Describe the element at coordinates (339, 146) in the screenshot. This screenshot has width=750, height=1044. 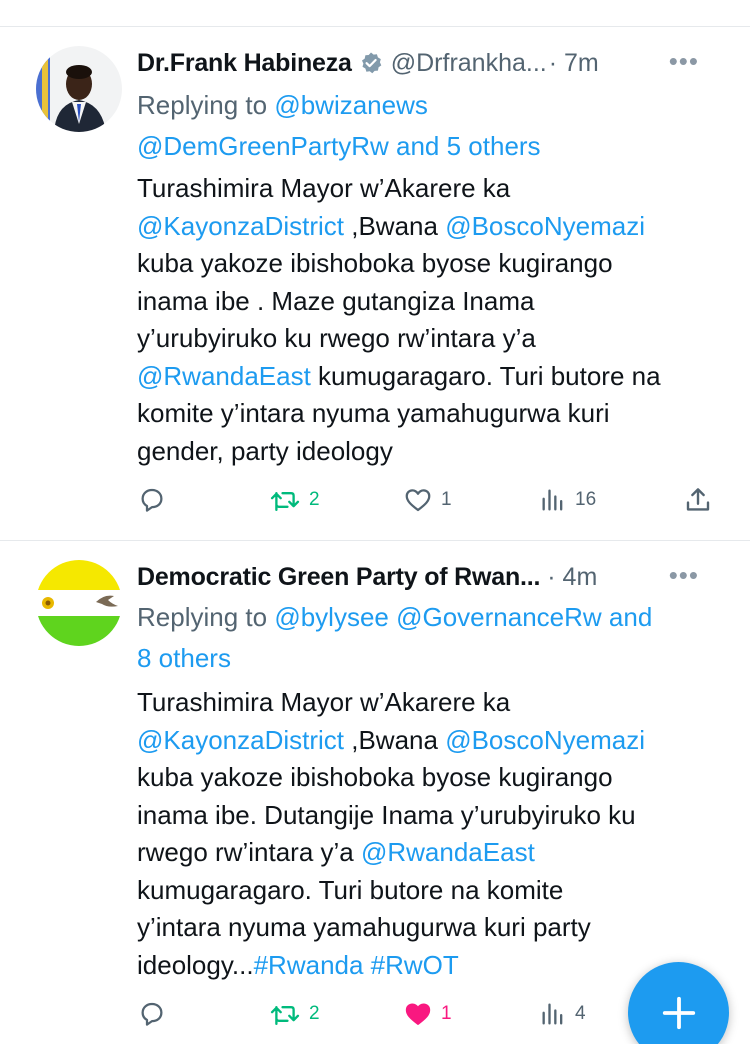
I see `mention-link: @DemGreenPartyRw and 5 others` at that location.